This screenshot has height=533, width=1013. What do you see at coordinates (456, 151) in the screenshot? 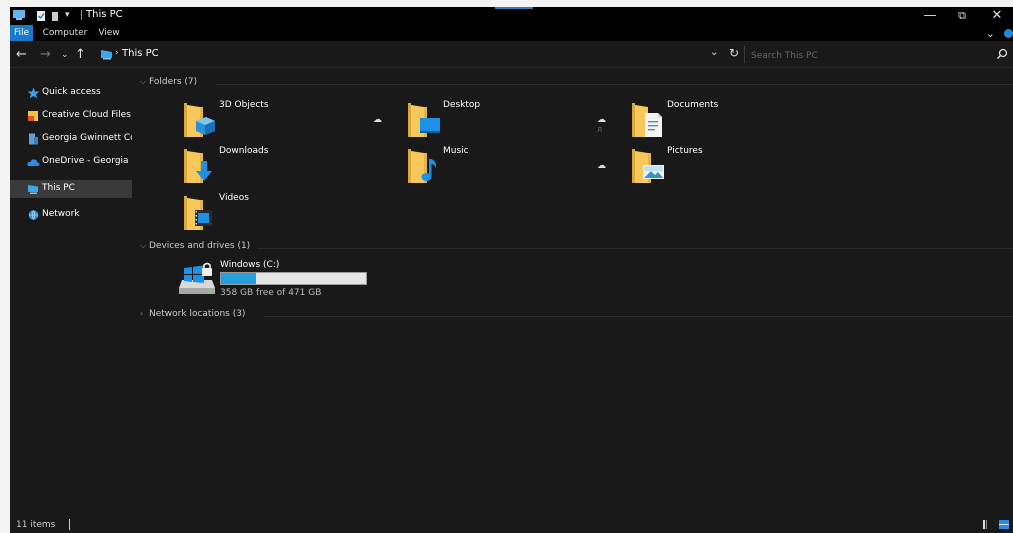
I see `folder-name: Music` at bounding box center [456, 151].